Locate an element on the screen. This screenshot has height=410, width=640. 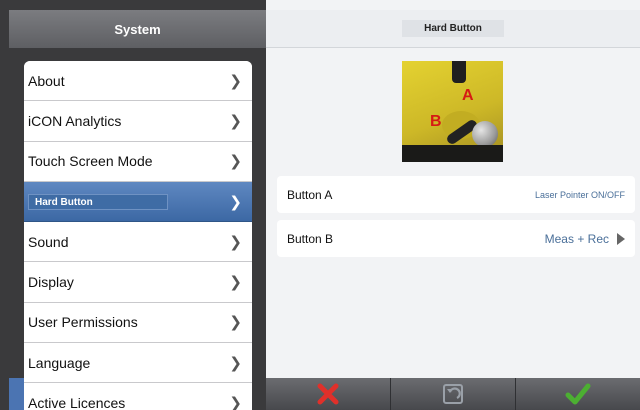
button-a-value: Laser Pointer ON/OFF is located at coordinates (579, 194).